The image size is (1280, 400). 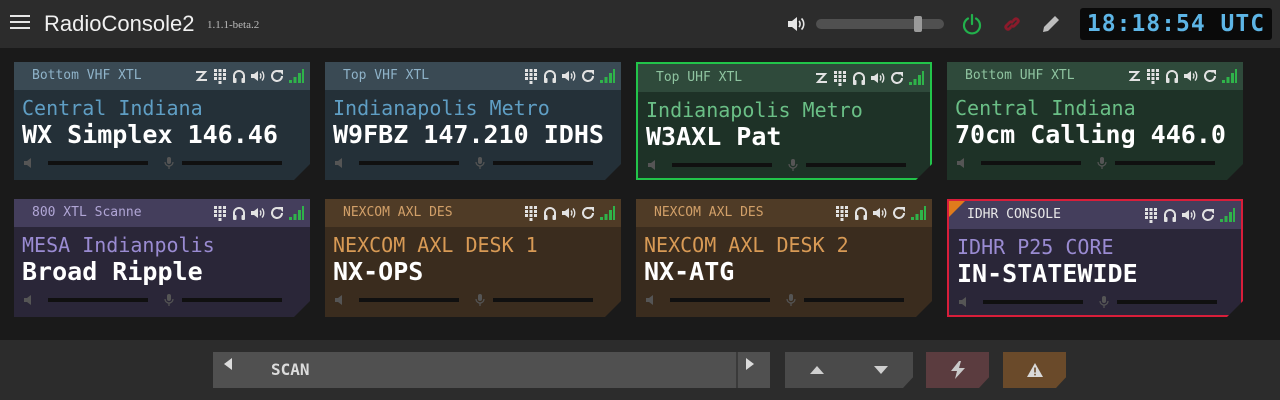 I want to click on scan-next-button, so click(x=753, y=370).